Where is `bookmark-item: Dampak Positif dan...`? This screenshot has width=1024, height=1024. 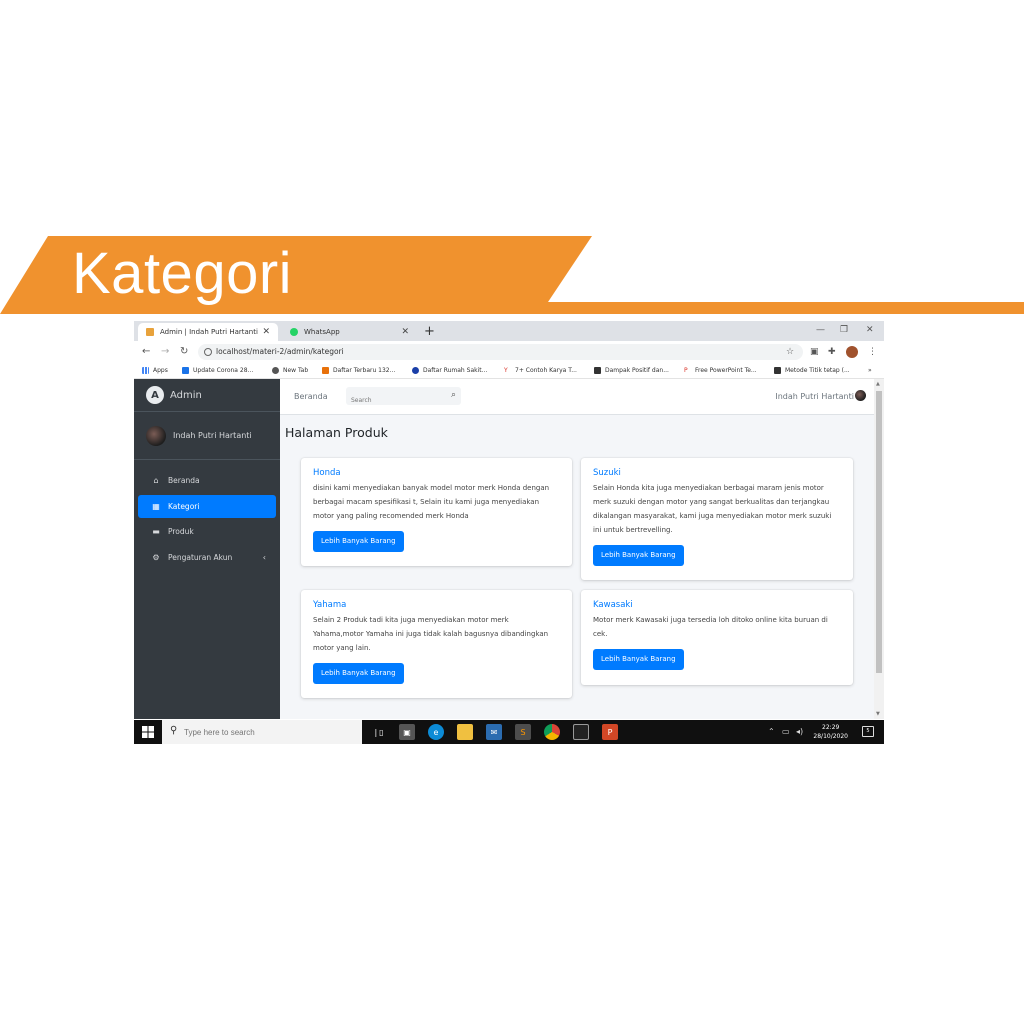 bookmark-item: Dampak Positif dan... is located at coordinates (631, 370).